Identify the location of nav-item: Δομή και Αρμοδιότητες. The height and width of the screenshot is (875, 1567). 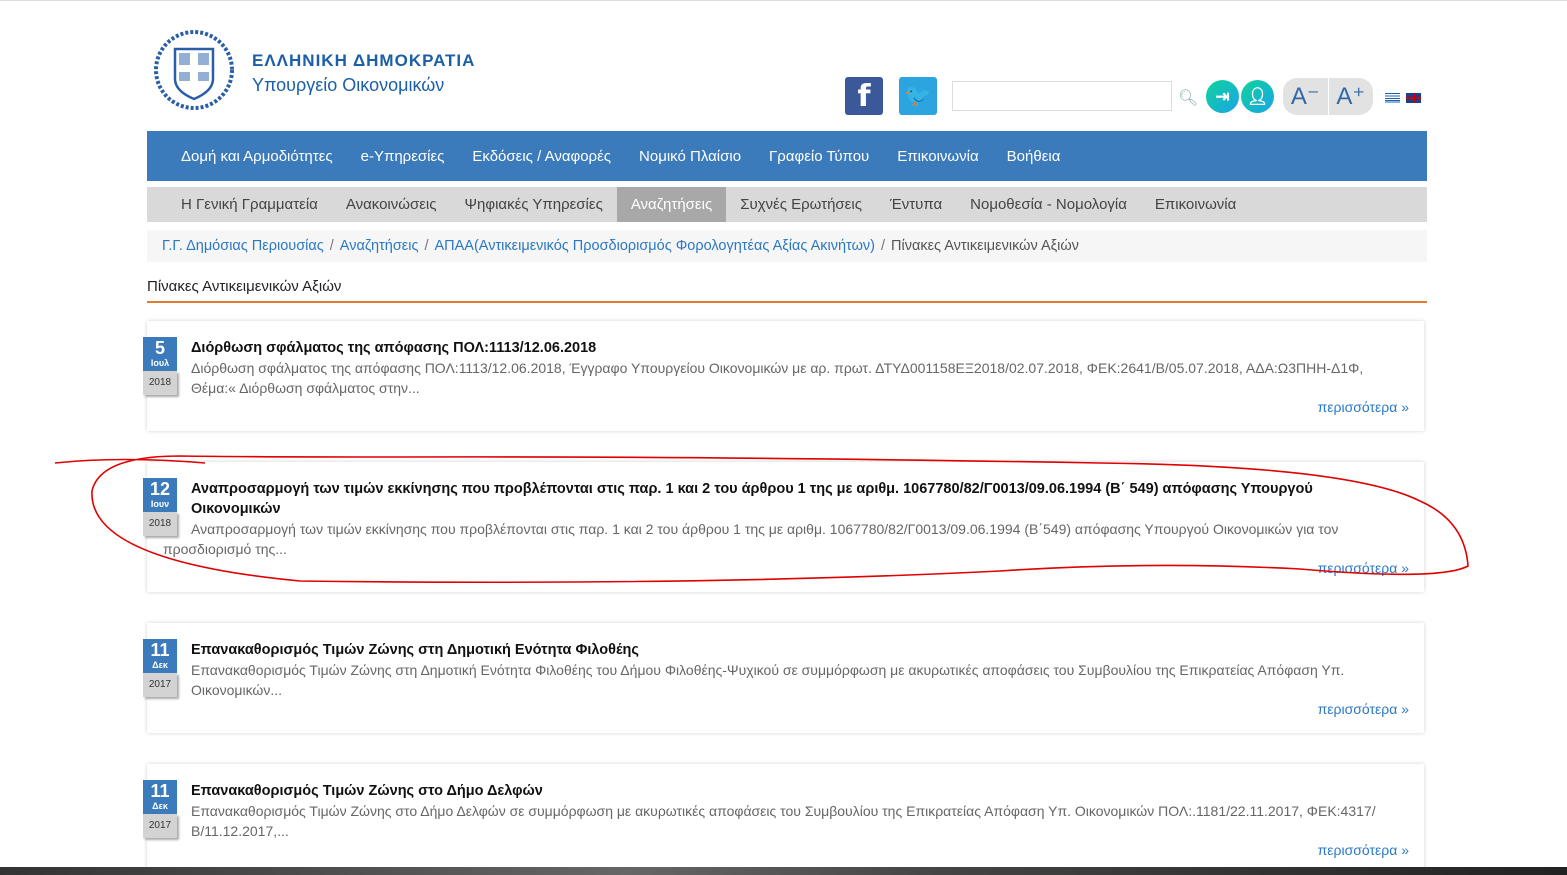
(257, 156).